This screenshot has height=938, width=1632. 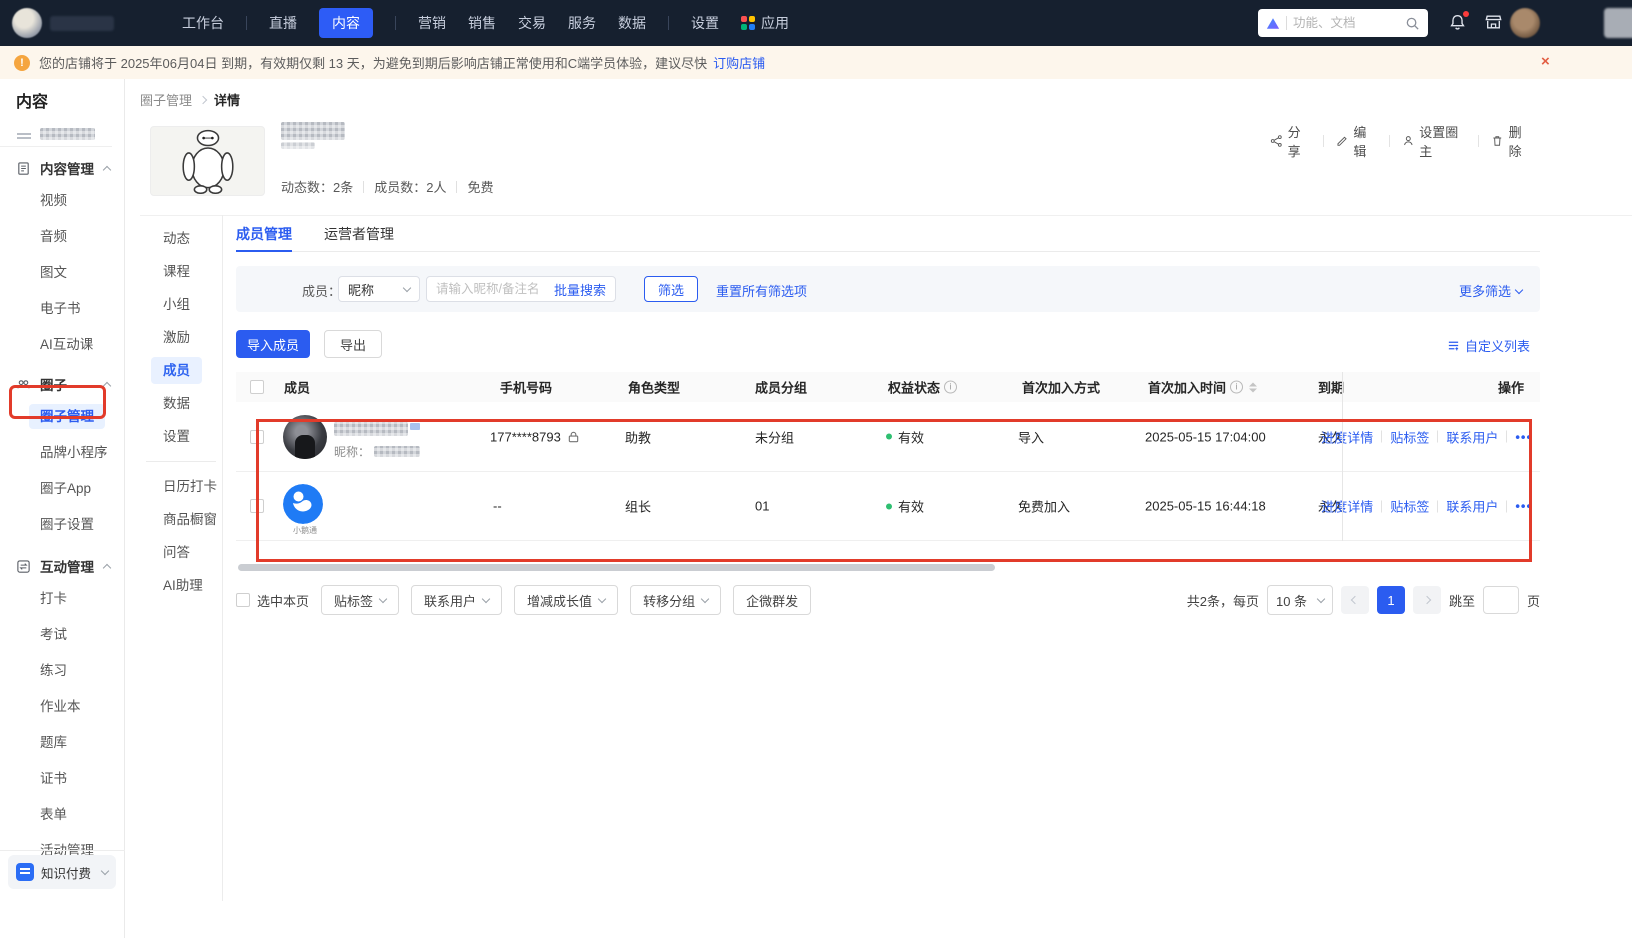 I want to click on nav-settings: 设置, so click(x=705, y=23).